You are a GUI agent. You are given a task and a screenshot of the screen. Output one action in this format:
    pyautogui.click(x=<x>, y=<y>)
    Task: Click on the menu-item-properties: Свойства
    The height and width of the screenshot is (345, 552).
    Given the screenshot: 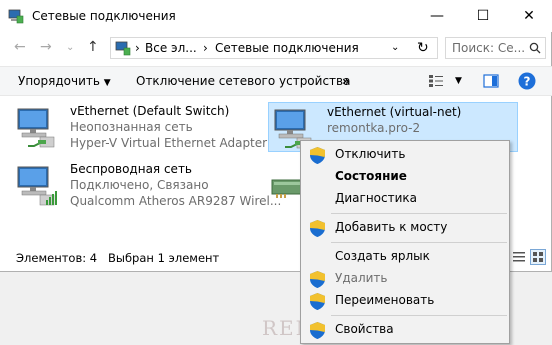 What is the action you would take?
    pyautogui.click(x=405, y=330)
    